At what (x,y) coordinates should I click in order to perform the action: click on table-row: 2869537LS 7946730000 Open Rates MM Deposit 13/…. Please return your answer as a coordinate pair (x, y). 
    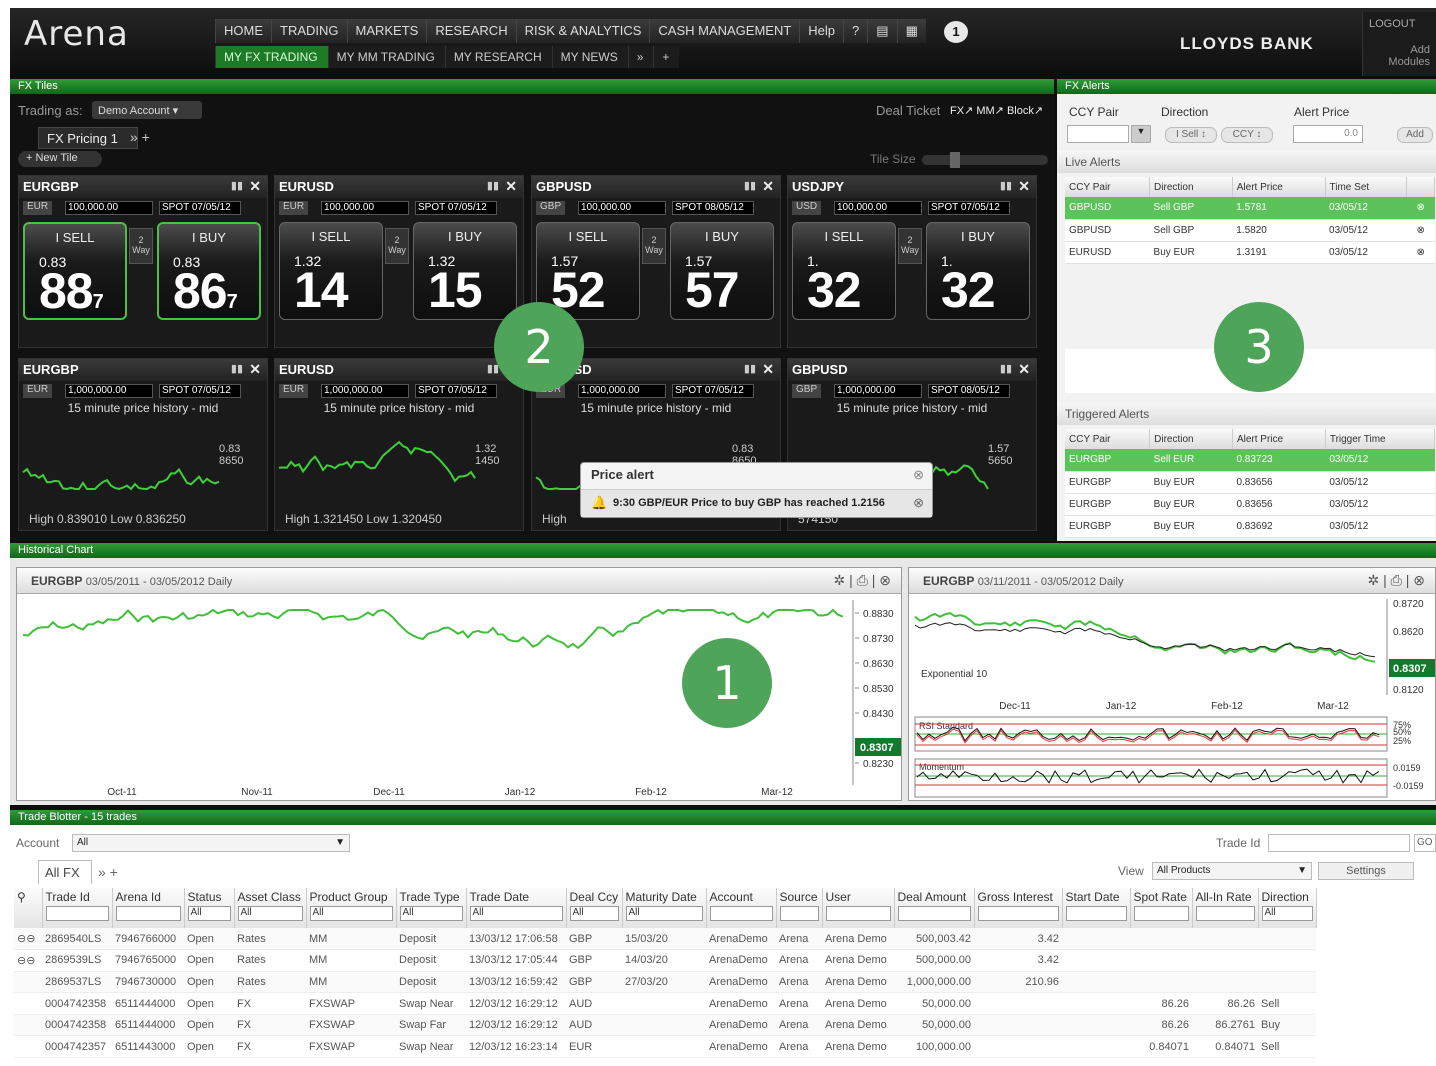
    Looking at the image, I should click on (665, 982).